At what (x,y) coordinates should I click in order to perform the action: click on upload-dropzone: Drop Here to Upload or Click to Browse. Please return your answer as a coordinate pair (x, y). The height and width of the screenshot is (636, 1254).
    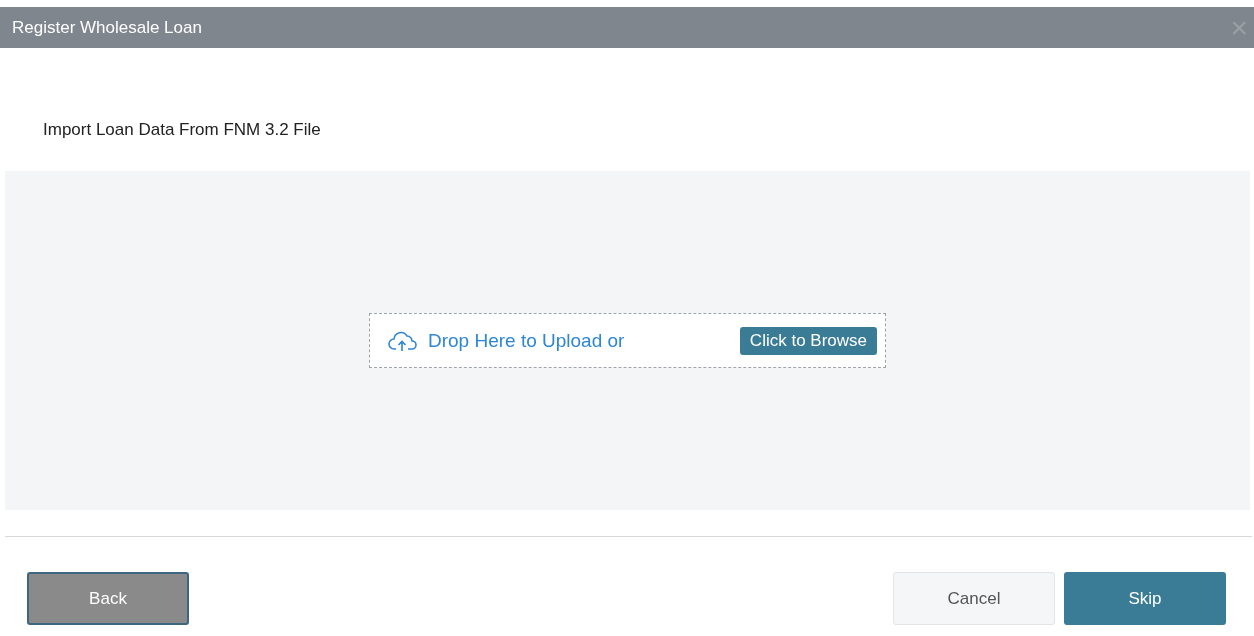
    Looking at the image, I should click on (627, 340).